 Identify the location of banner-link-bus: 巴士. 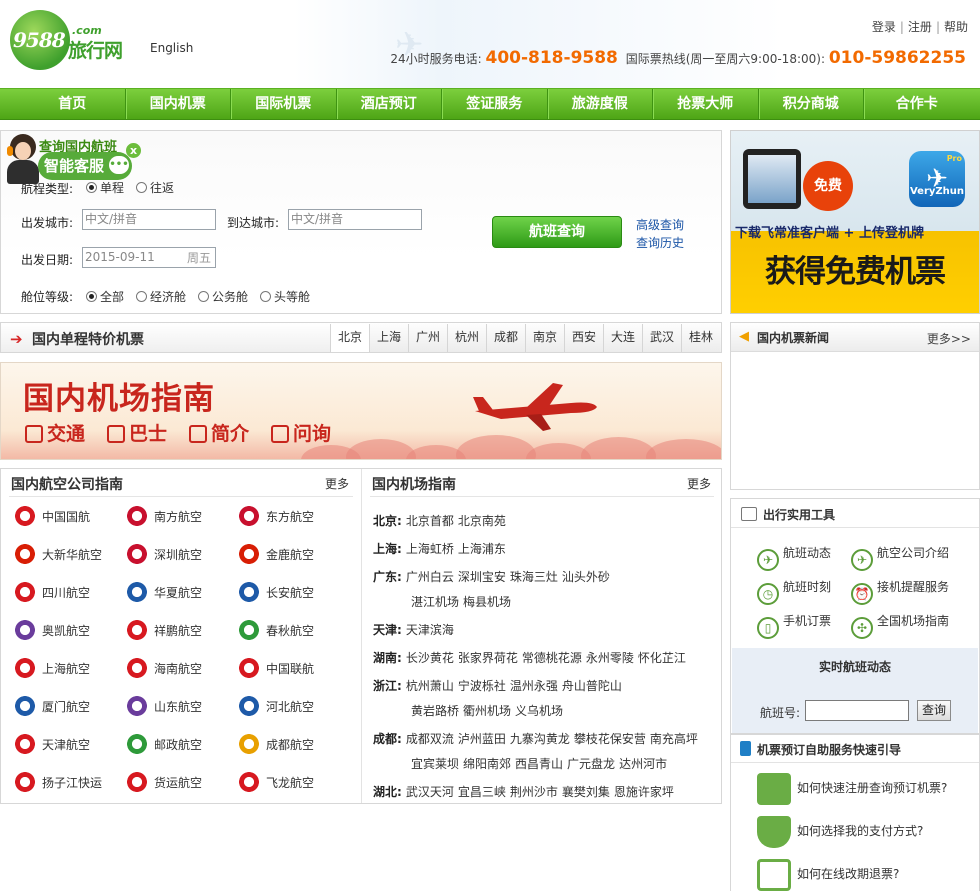
(137, 432).